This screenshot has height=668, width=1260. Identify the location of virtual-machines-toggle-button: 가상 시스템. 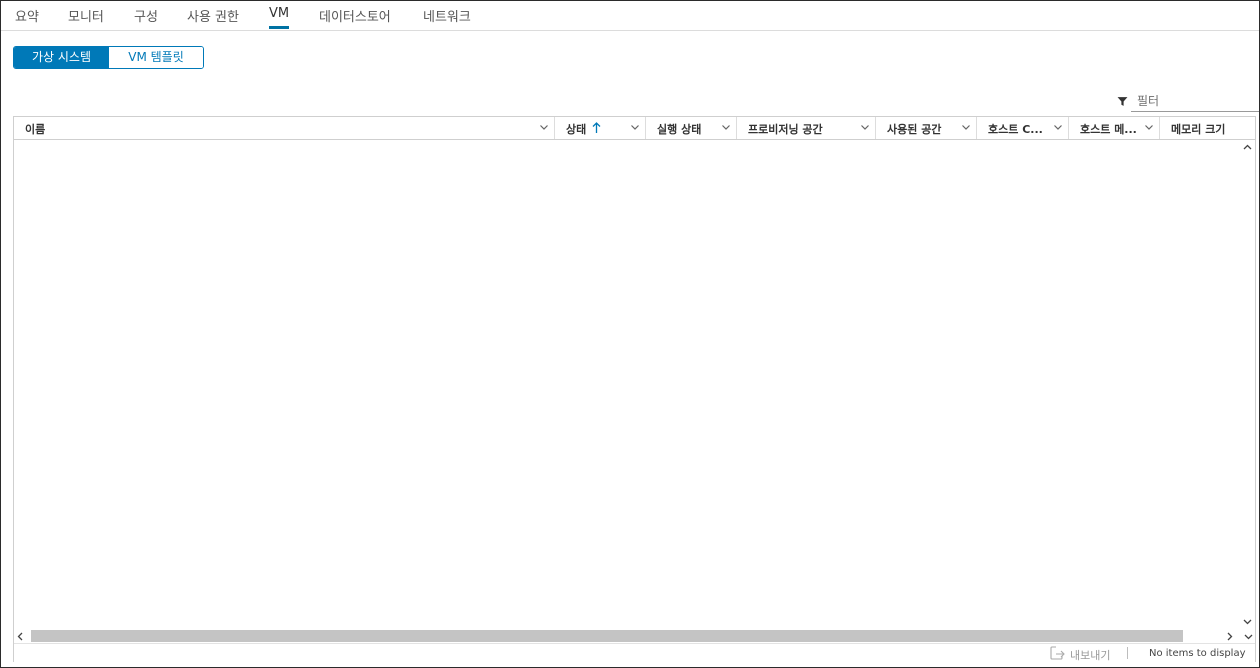
(61, 57).